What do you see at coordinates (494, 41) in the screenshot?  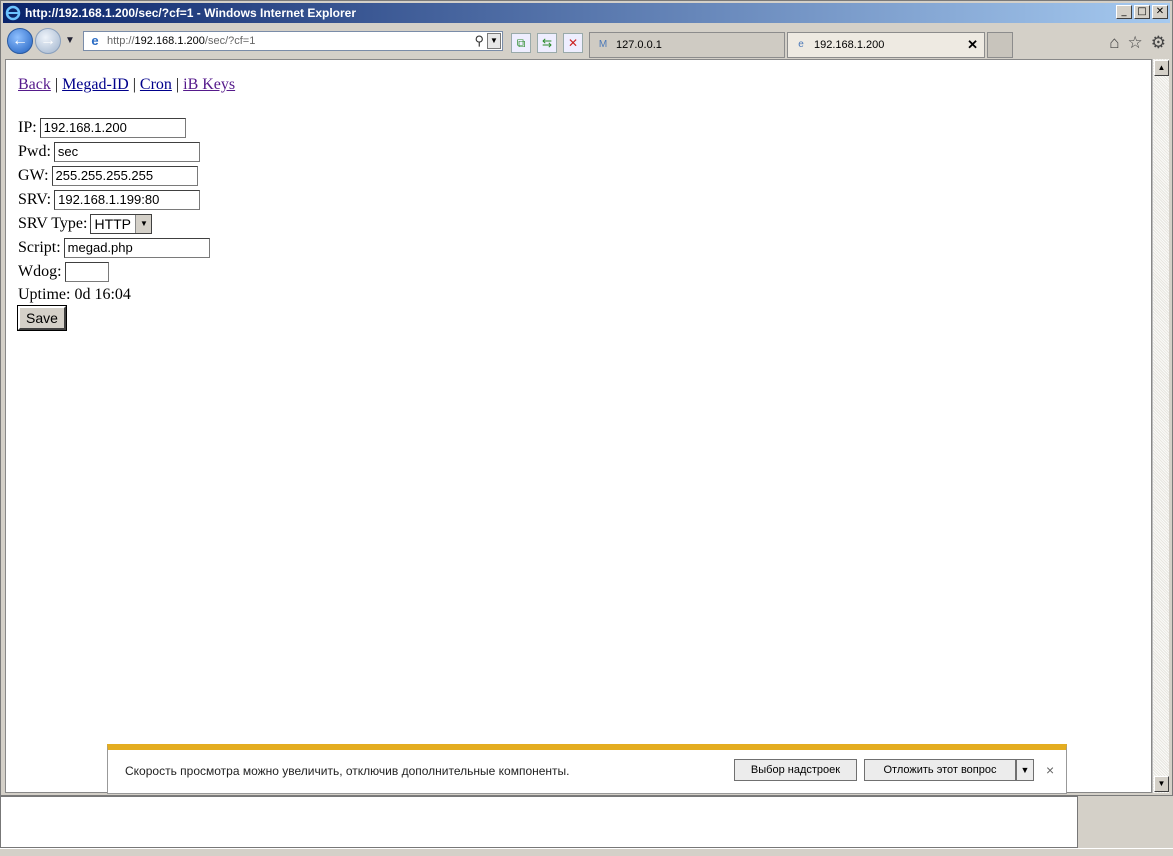 I see `address-dropdown-icon: ▼` at bounding box center [494, 41].